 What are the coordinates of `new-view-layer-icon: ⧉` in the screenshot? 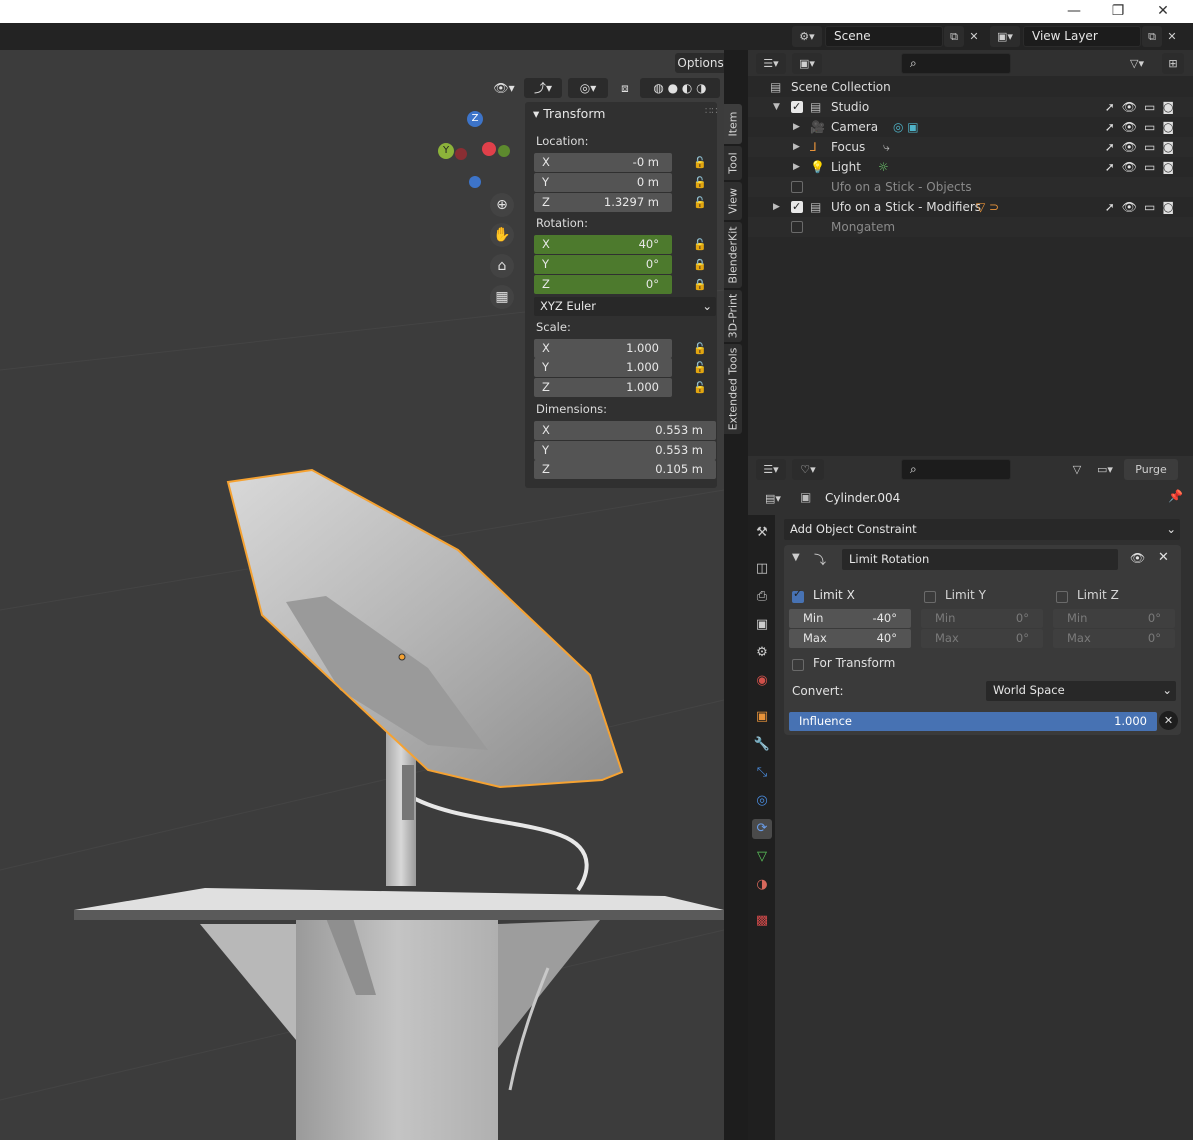 It's located at (1152, 36).